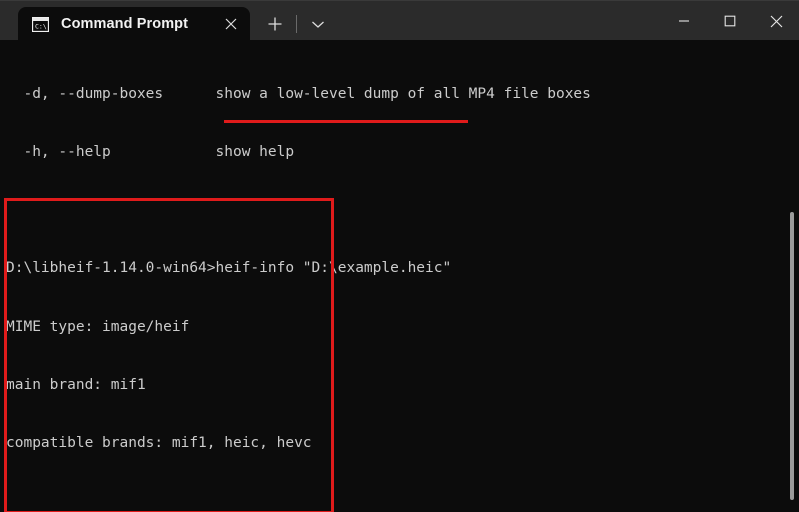 Image resolution: width=799 pixels, height=512 pixels. I want to click on window-controls, so click(730, 21).